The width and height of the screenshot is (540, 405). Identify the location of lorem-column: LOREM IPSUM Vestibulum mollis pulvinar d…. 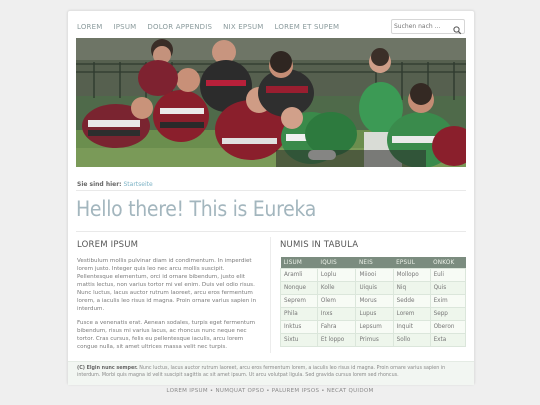
(167, 298).